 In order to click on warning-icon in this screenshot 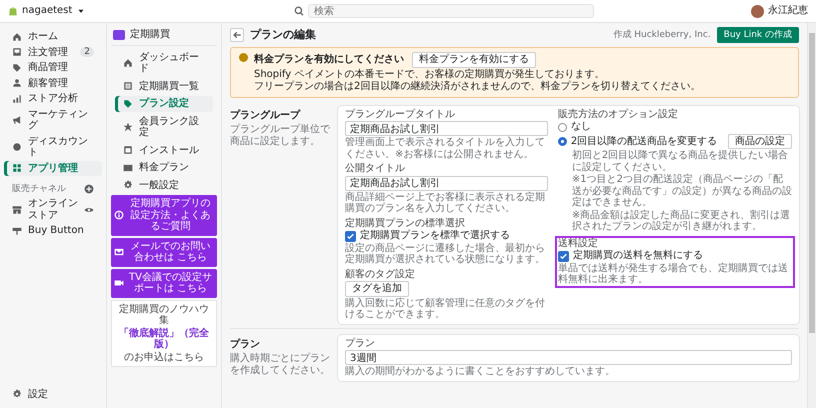, I will do `click(243, 57)`.